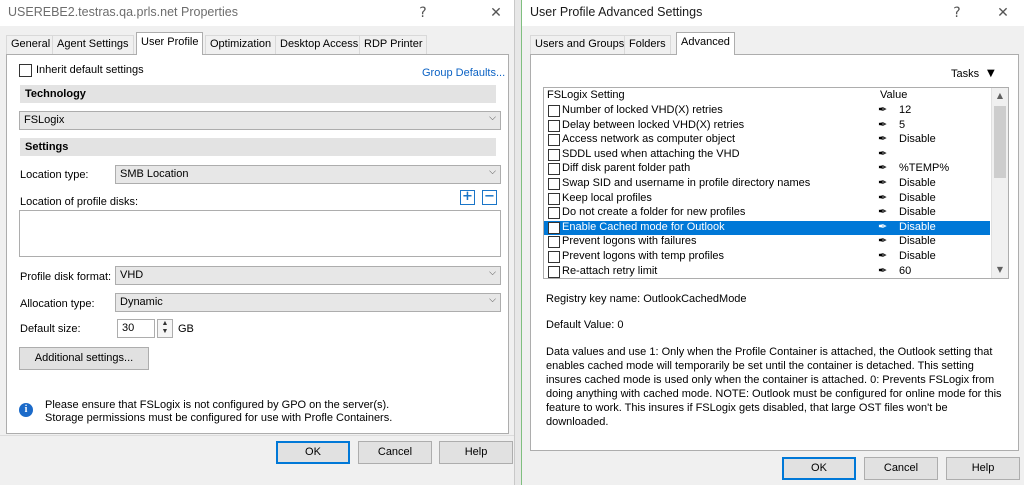  I want to click on tab-desktop-access: Desktop Access, so click(319, 44).